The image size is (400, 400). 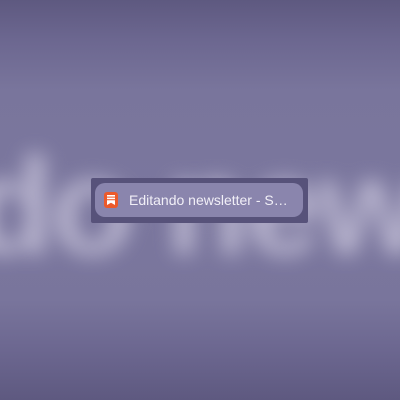 I want to click on substack-bookmark-icon, so click(x=111, y=200).